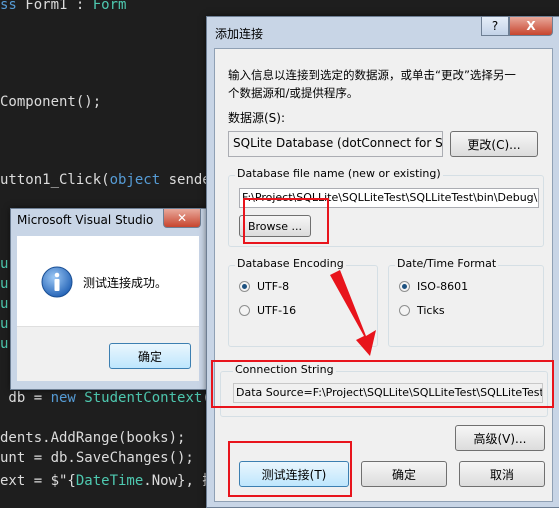 This screenshot has width=559, height=508. Describe the element at coordinates (372, 75) in the screenshot. I see `intro-line-1: 输入信息以连接到选定的数据源，或单击“更改”选择另一` at that location.